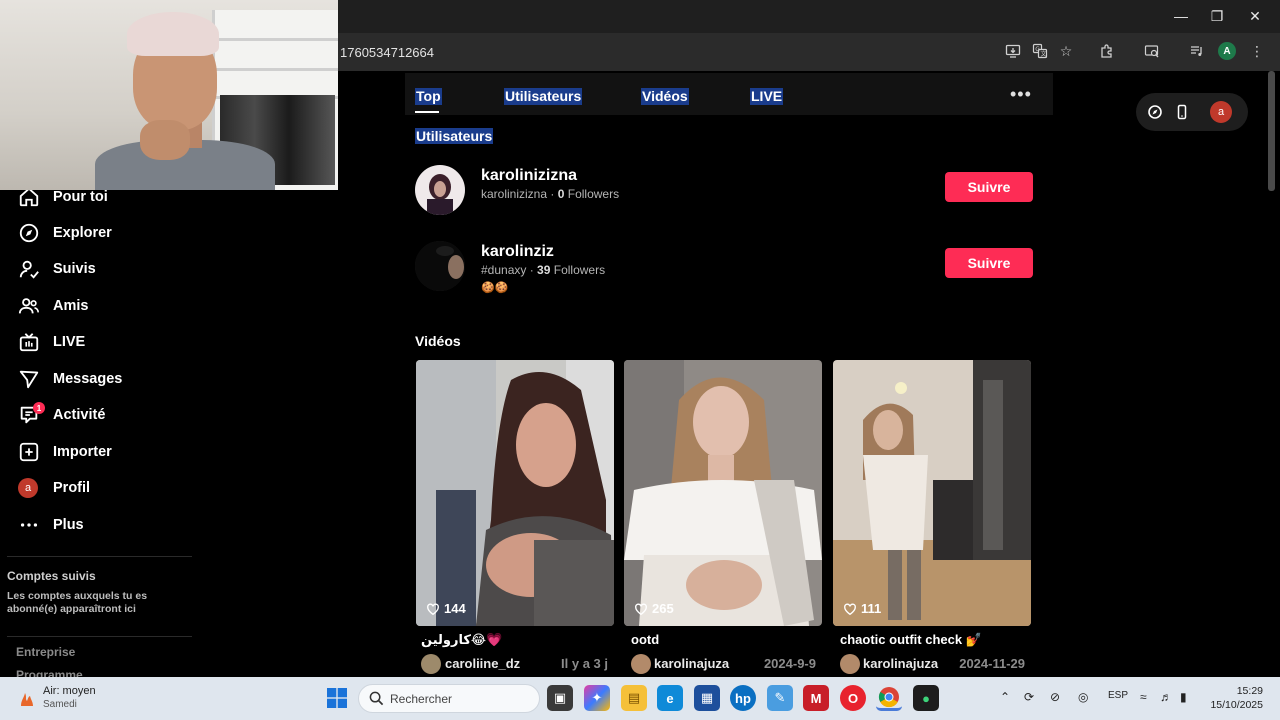  Describe the element at coordinates (743, 698) in the screenshot. I see `hp-icon: hp` at that location.